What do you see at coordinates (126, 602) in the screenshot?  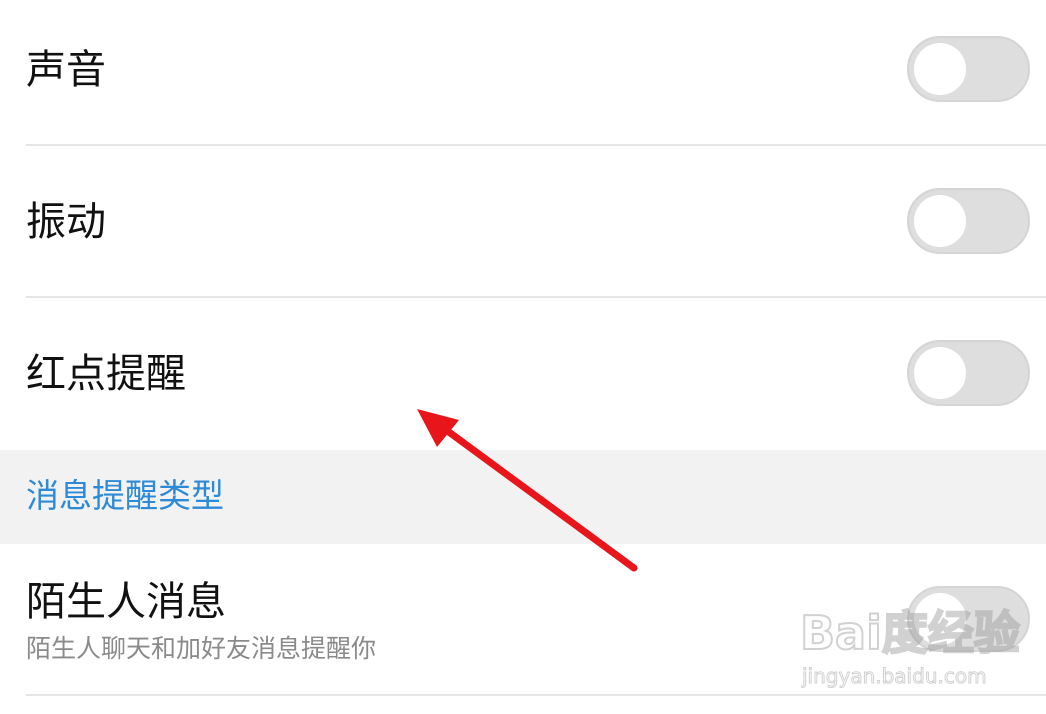 I see `stranger-messages-label: 陌生人消息` at bounding box center [126, 602].